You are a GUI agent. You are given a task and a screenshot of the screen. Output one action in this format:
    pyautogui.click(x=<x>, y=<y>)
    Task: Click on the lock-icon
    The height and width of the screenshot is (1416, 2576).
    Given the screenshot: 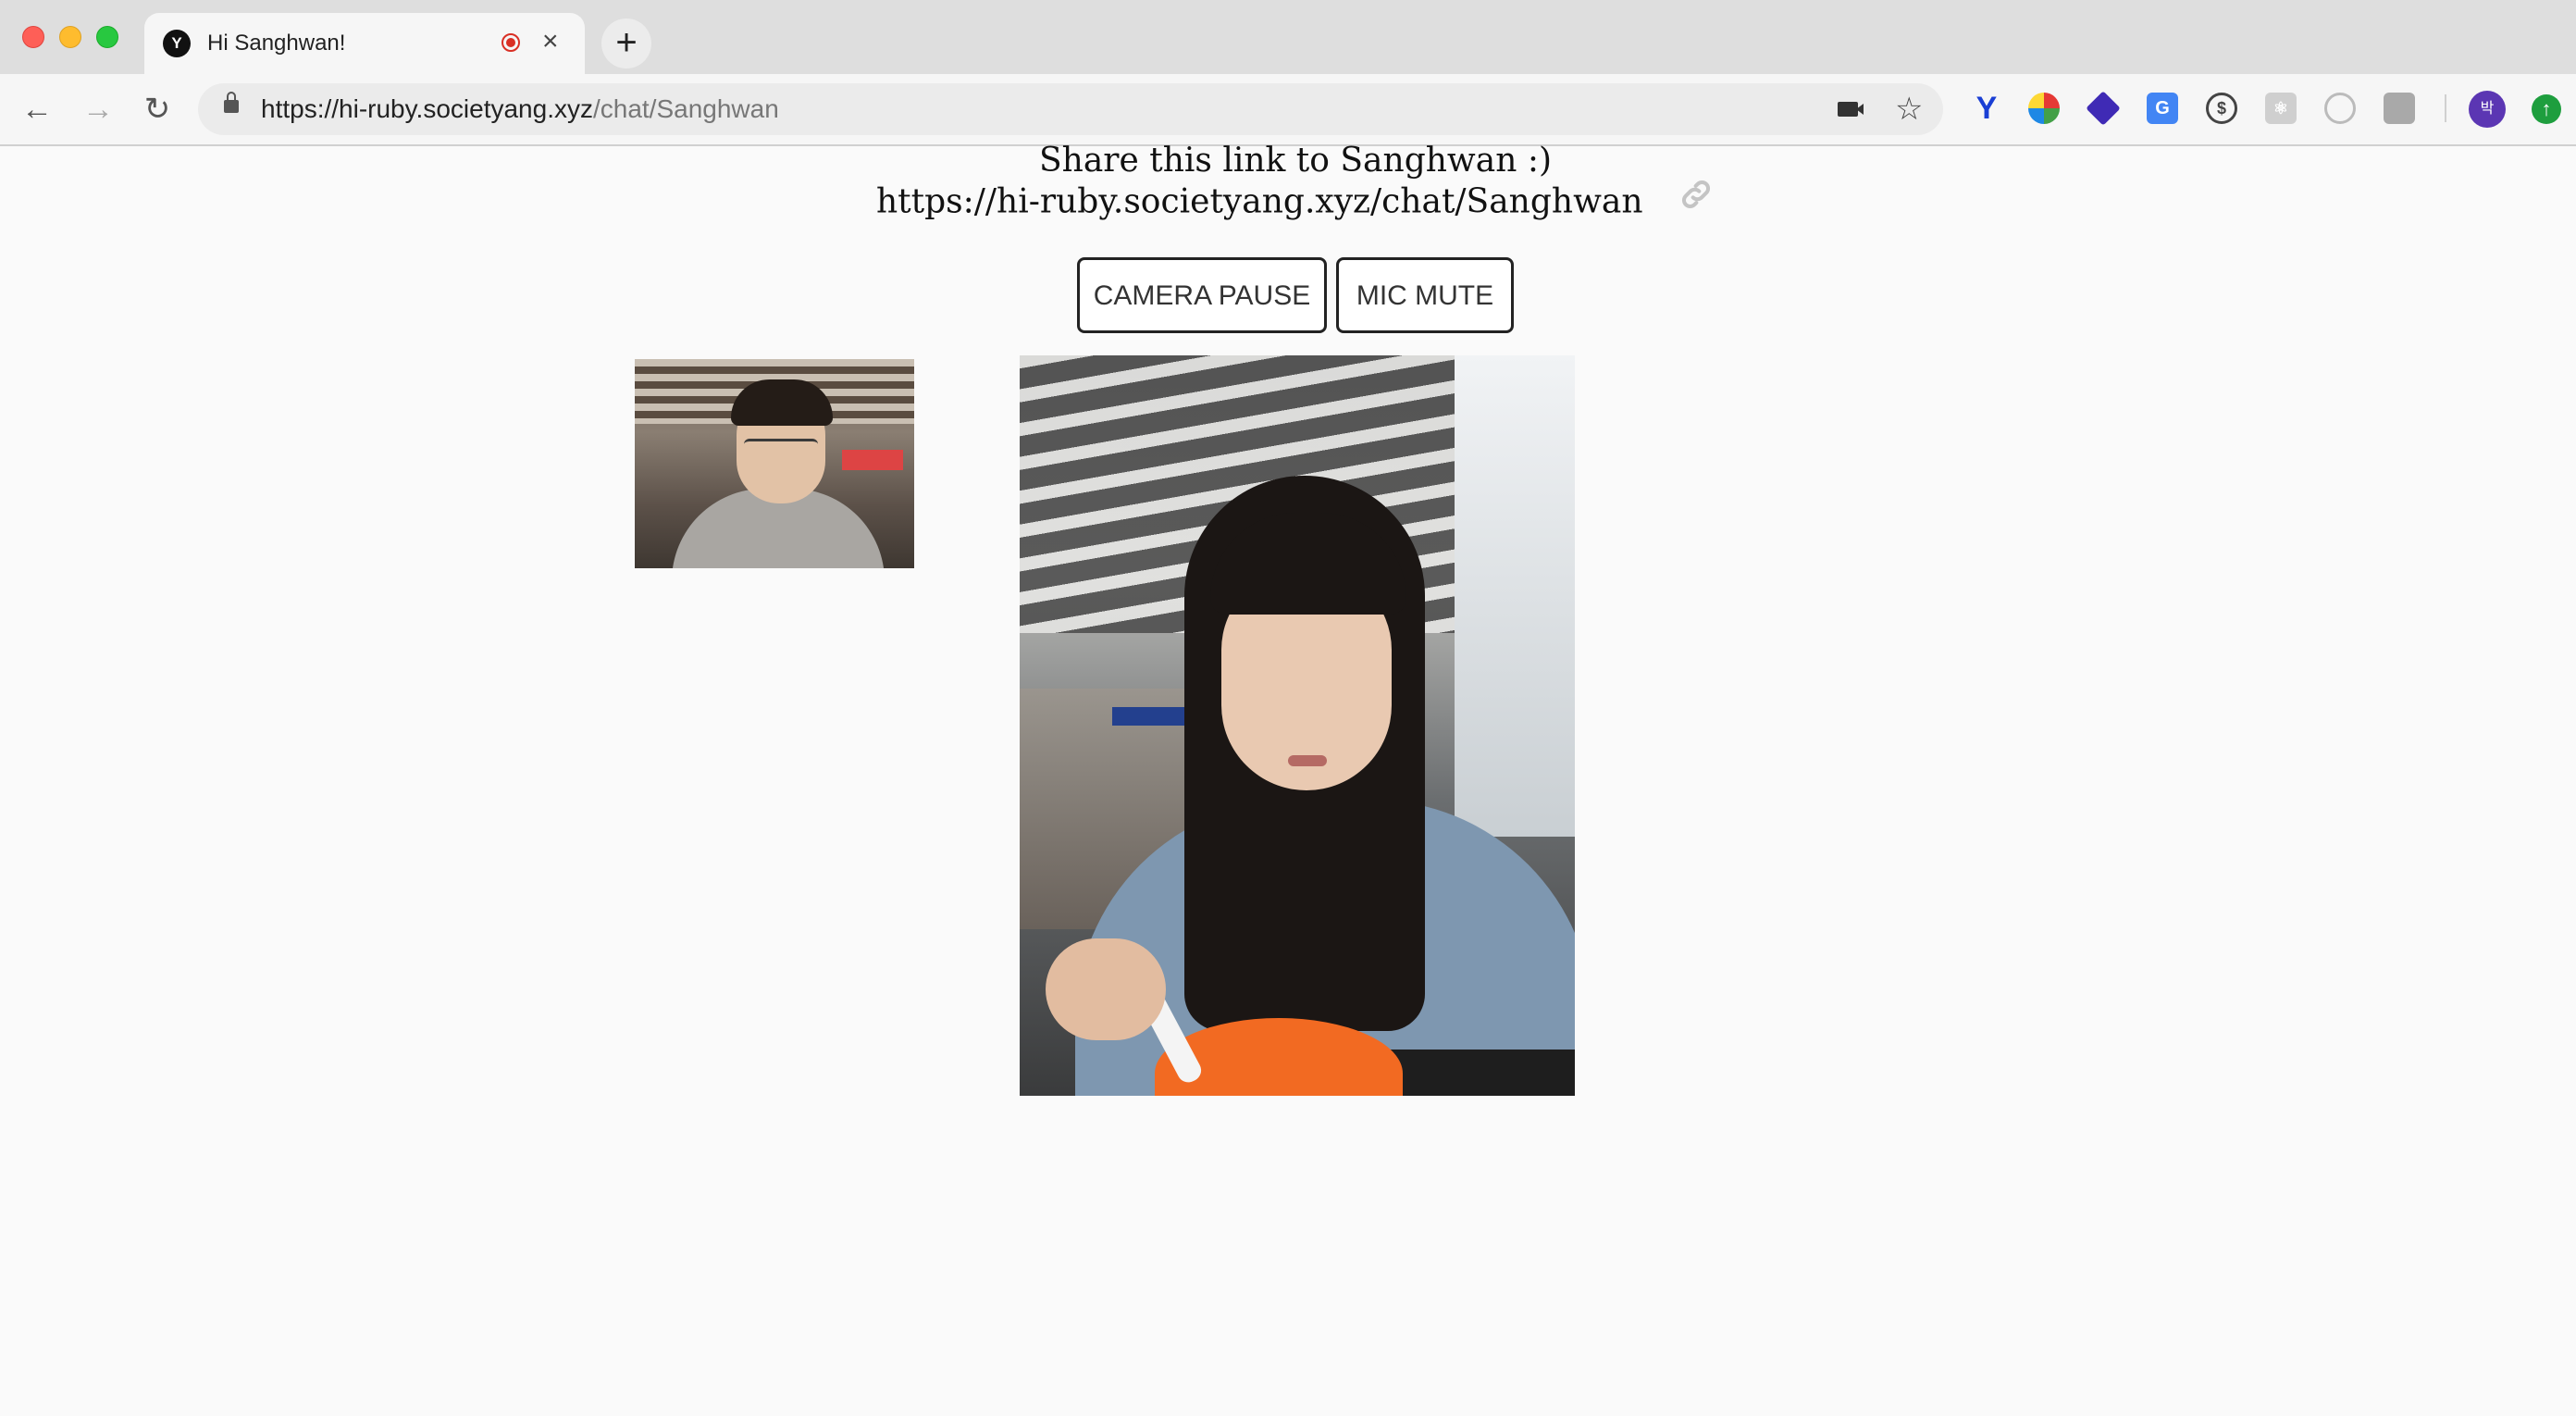 What is the action you would take?
    pyautogui.click(x=232, y=102)
    